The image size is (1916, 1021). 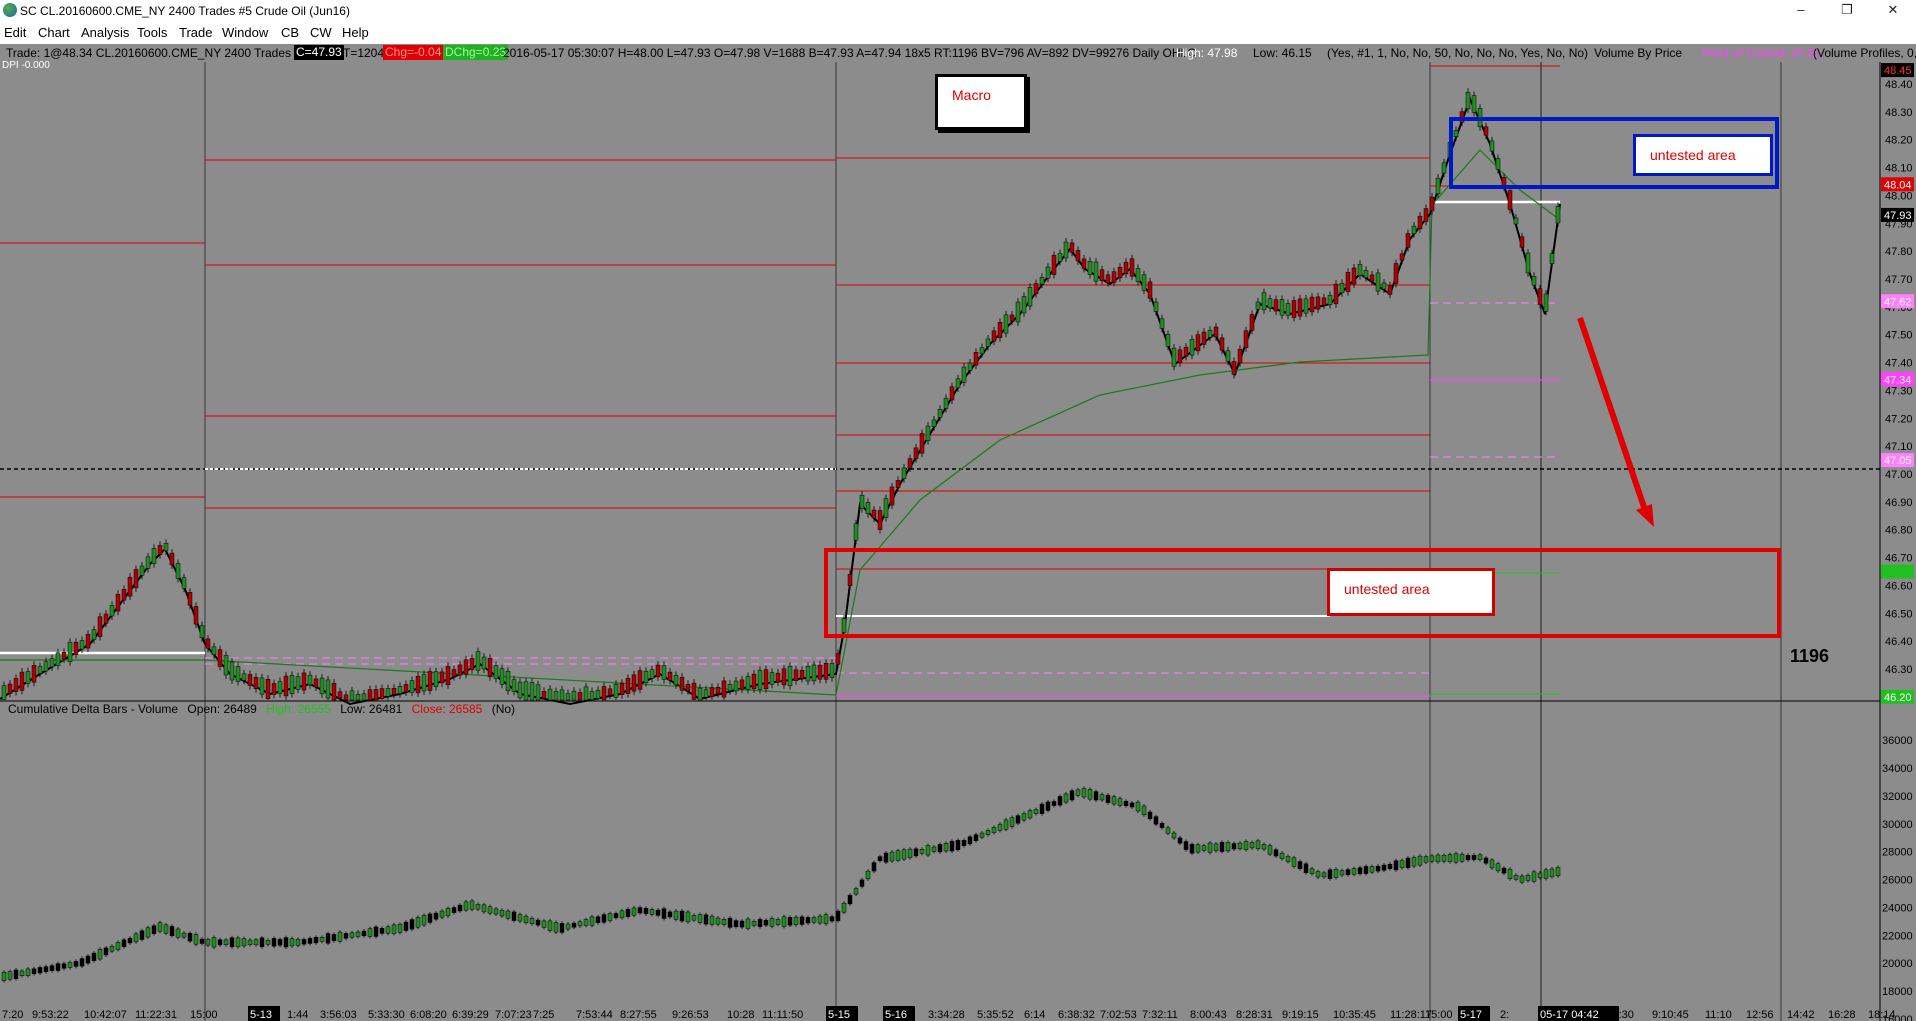 What do you see at coordinates (321, 32) in the screenshot?
I see `menu-cw: CW` at bounding box center [321, 32].